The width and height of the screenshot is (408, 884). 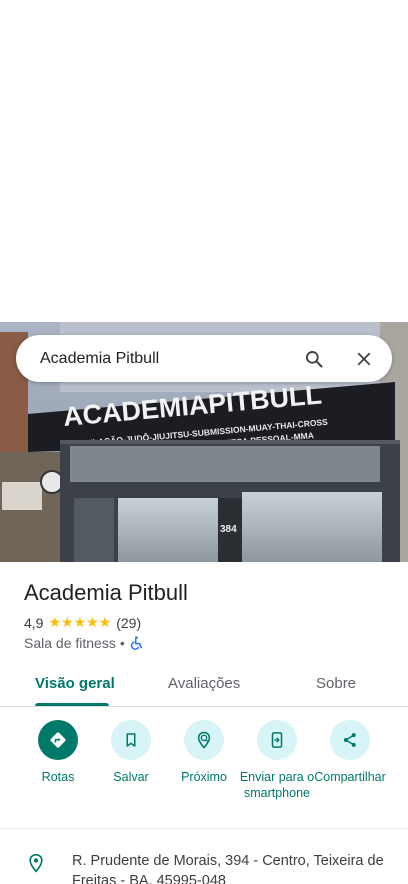 I want to click on directions-button: Rotas, so click(x=58, y=752).